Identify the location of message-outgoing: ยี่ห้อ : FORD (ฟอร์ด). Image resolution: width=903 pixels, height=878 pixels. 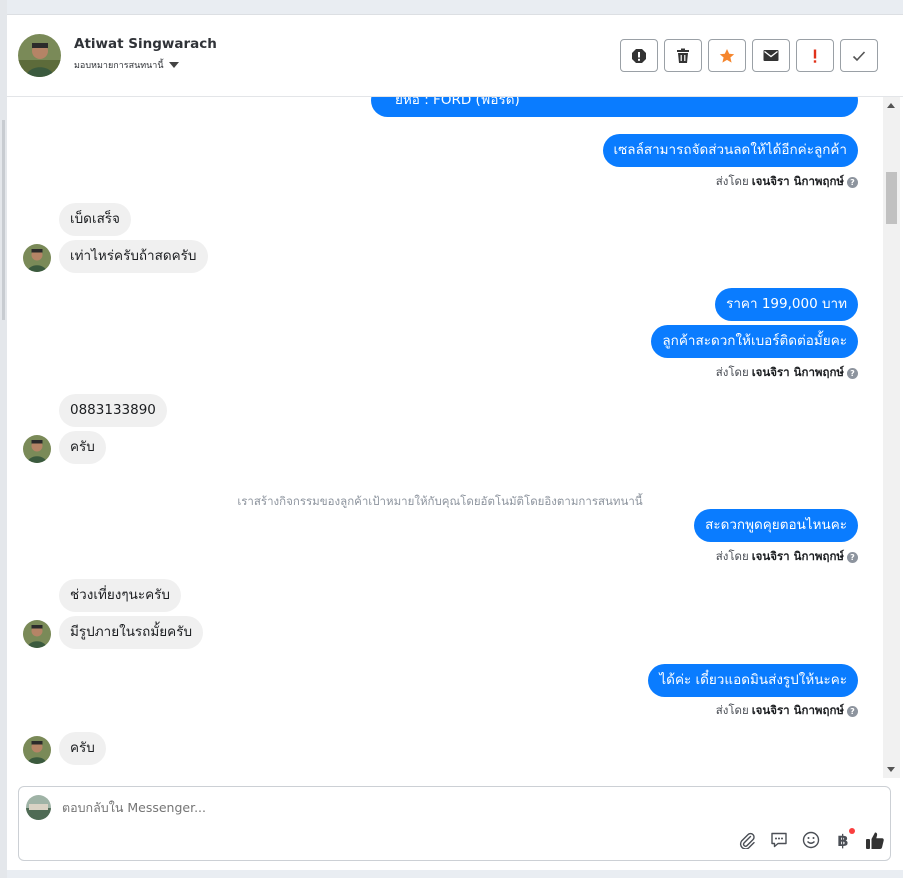
(614, 107).